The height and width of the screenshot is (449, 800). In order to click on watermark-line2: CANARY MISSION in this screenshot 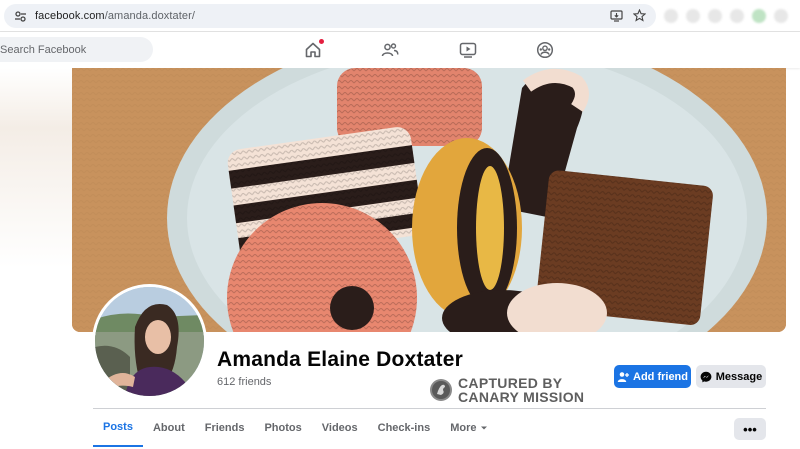, I will do `click(521, 397)`.